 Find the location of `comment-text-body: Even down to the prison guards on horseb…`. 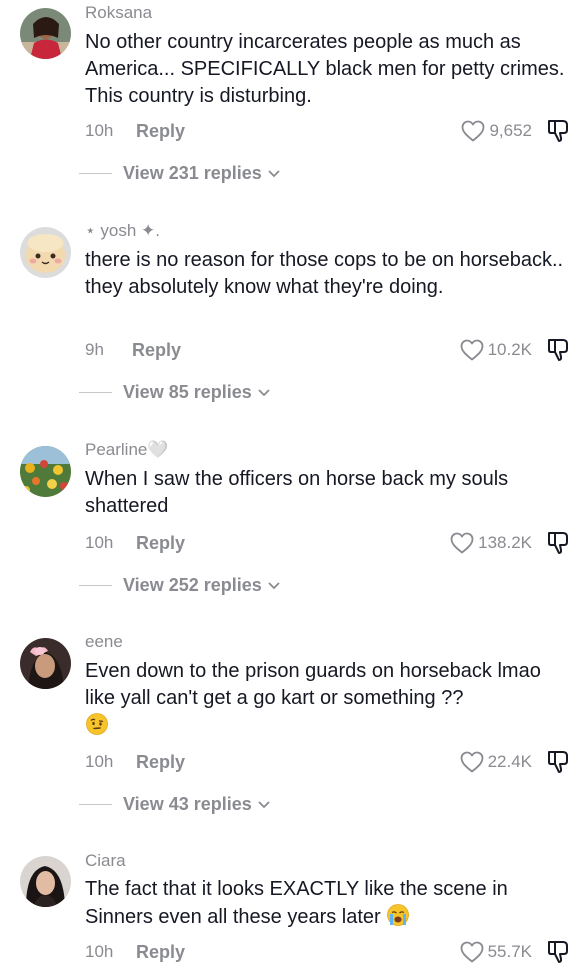

comment-text-body: Even down to the prison guards on horseb… is located at coordinates (313, 684).